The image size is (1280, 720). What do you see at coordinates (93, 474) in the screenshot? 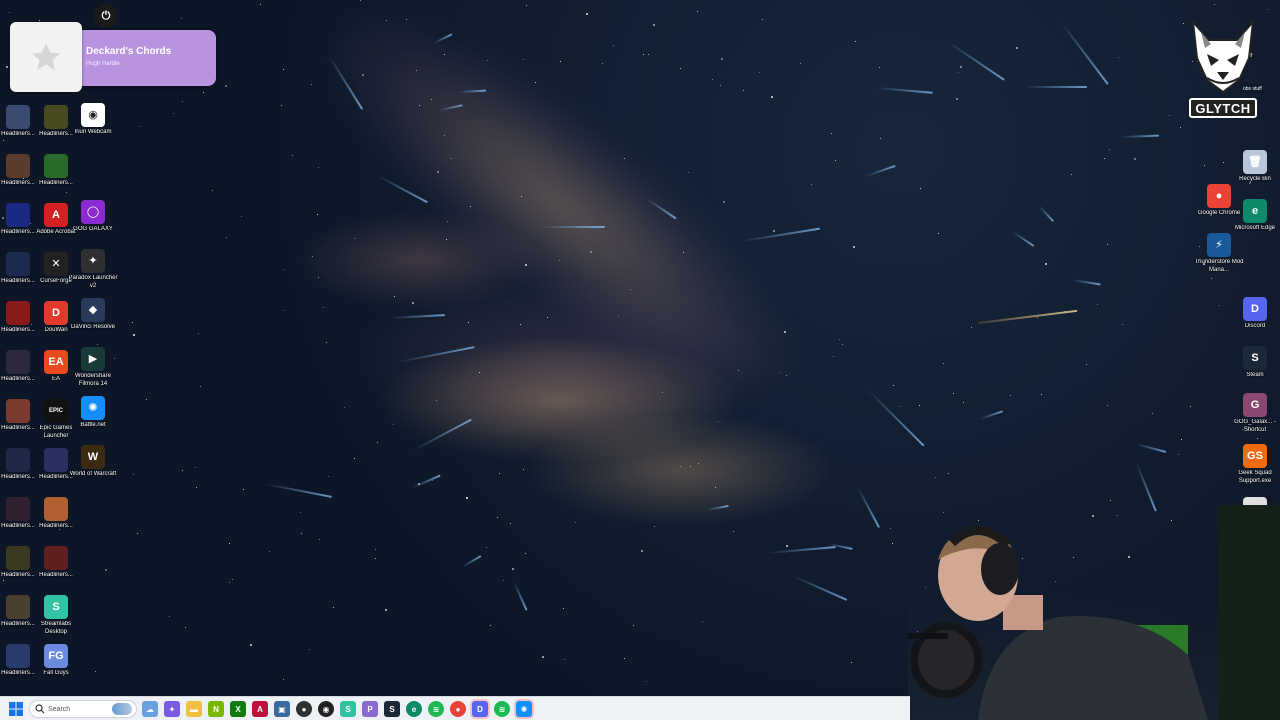
I see `desktop-icon-label: World of Warcraft` at bounding box center [93, 474].